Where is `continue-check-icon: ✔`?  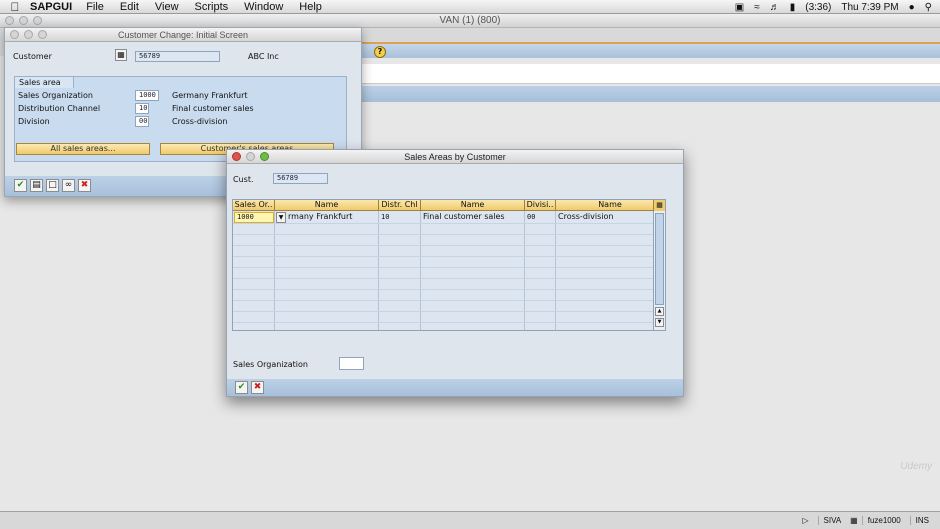 continue-check-icon: ✔ is located at coordinates (20, 185).